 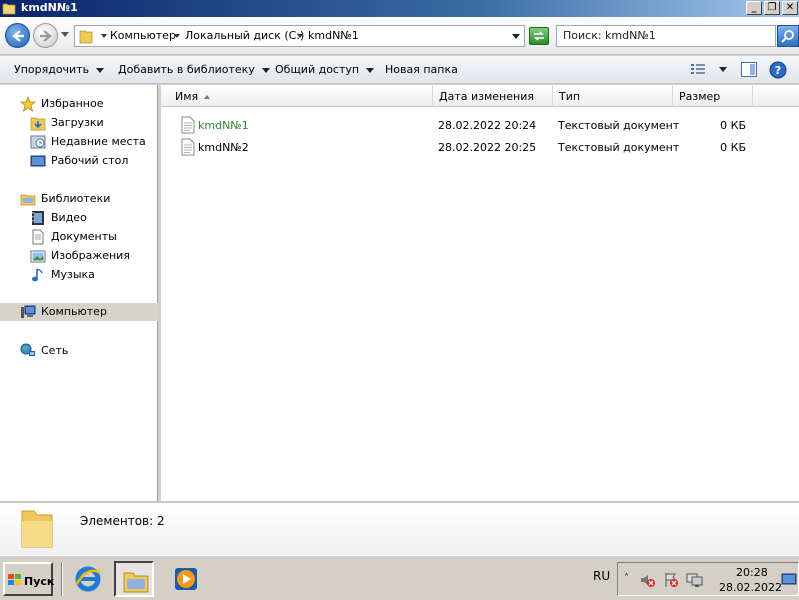 What do you see at coordinates (136, 582) in the screenshot?
I see `explorer-folder-icon` at bounding box center [136, 582].